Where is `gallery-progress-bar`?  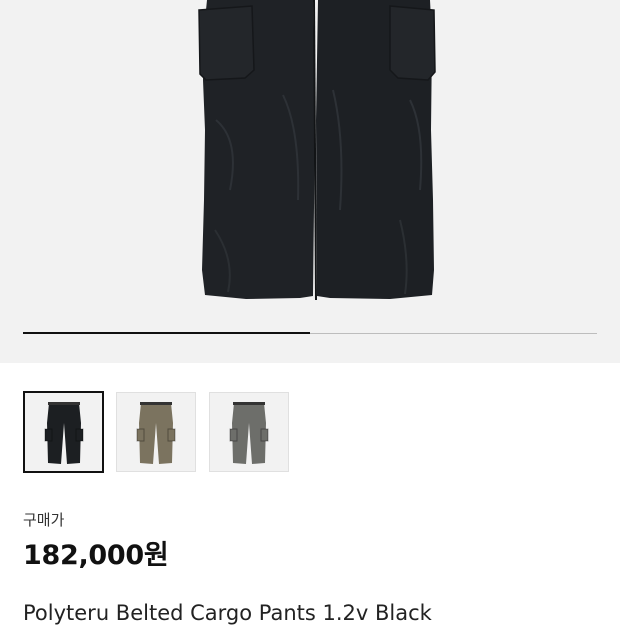
gallery-progress-bar is located at coordinates (310, 333).